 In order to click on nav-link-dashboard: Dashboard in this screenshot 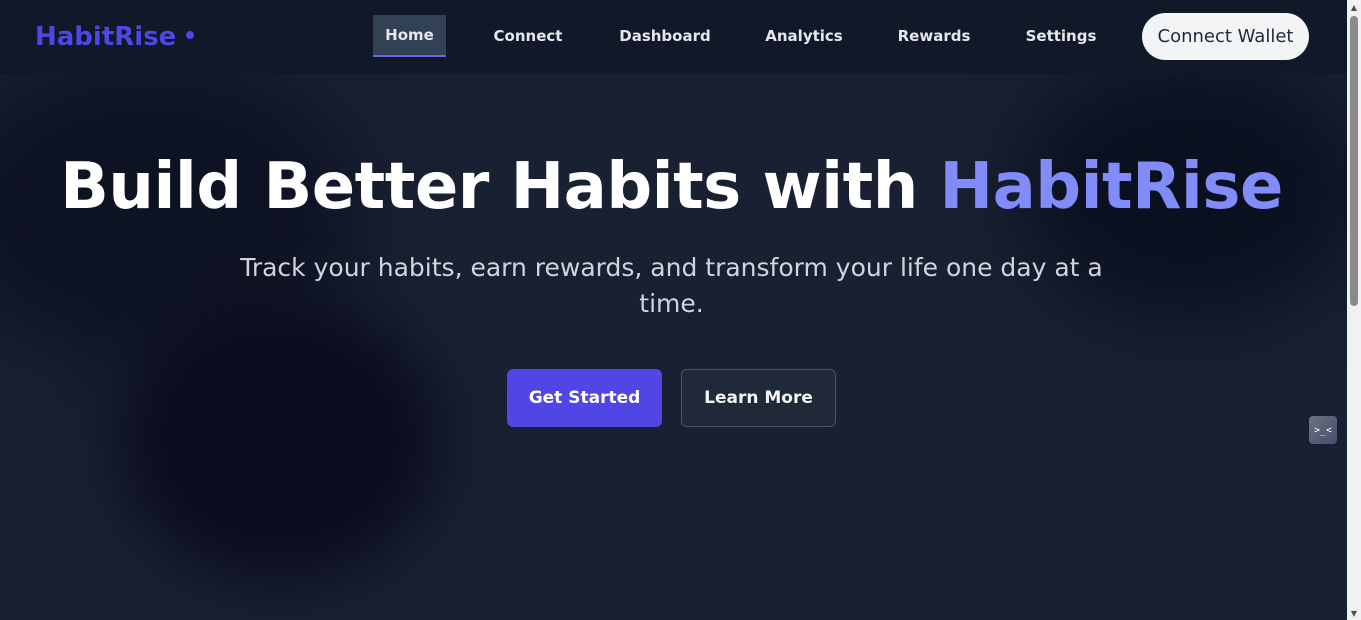, I will do `click(665, 36)`.